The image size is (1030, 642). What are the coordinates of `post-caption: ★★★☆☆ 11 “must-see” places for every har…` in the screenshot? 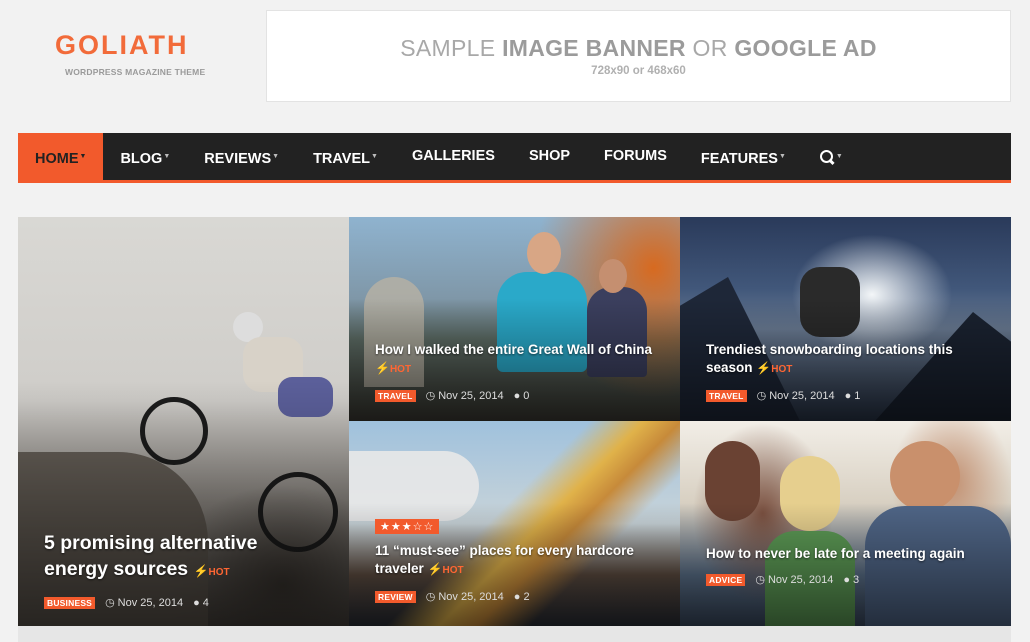 It's located at (514, 560).